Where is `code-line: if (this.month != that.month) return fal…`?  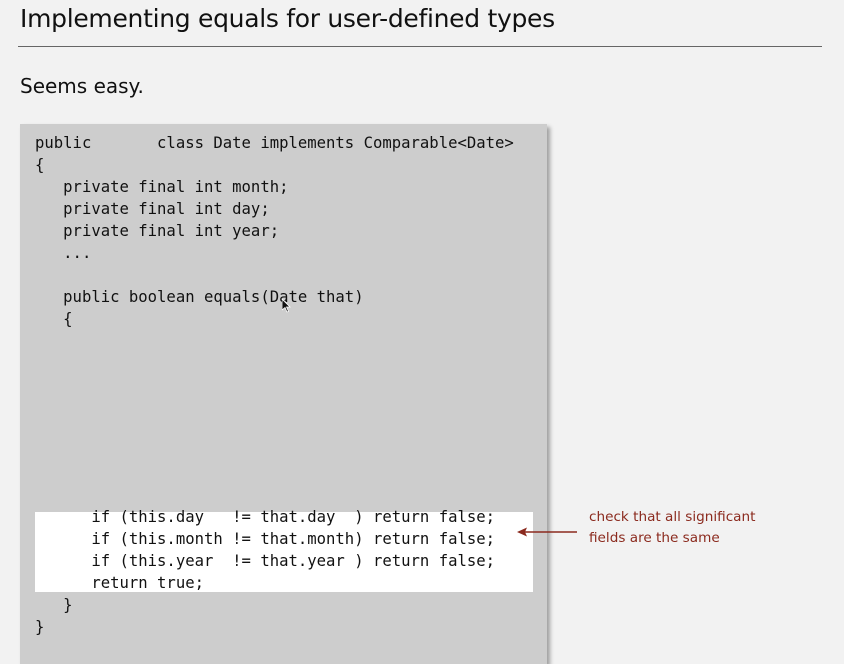
code-line: if (this.month != that.month) return fal… is located at coordinates (265, 539).